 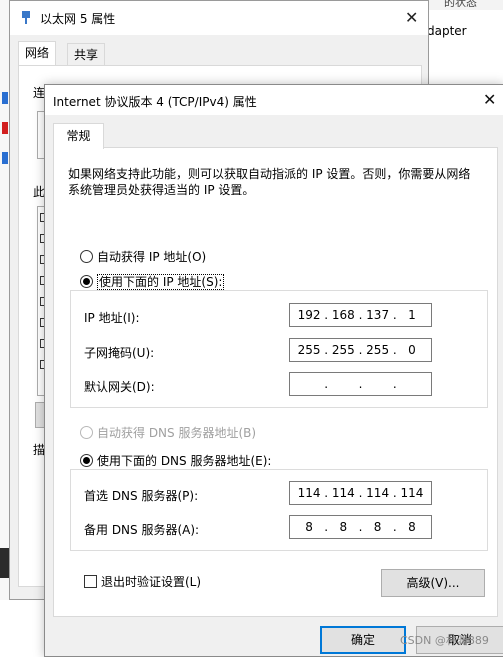 What do you see at coordinates (5, 98) in the screenshot?
I see `network-icon` at bounding box center [5, 98].